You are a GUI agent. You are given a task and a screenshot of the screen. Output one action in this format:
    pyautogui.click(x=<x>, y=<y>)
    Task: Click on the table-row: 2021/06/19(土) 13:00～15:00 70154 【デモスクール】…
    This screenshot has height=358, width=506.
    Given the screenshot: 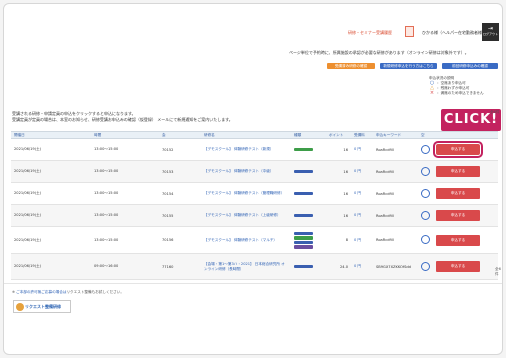 What is the action you would take?
    pyautogui.click(x=254, y=193)
    